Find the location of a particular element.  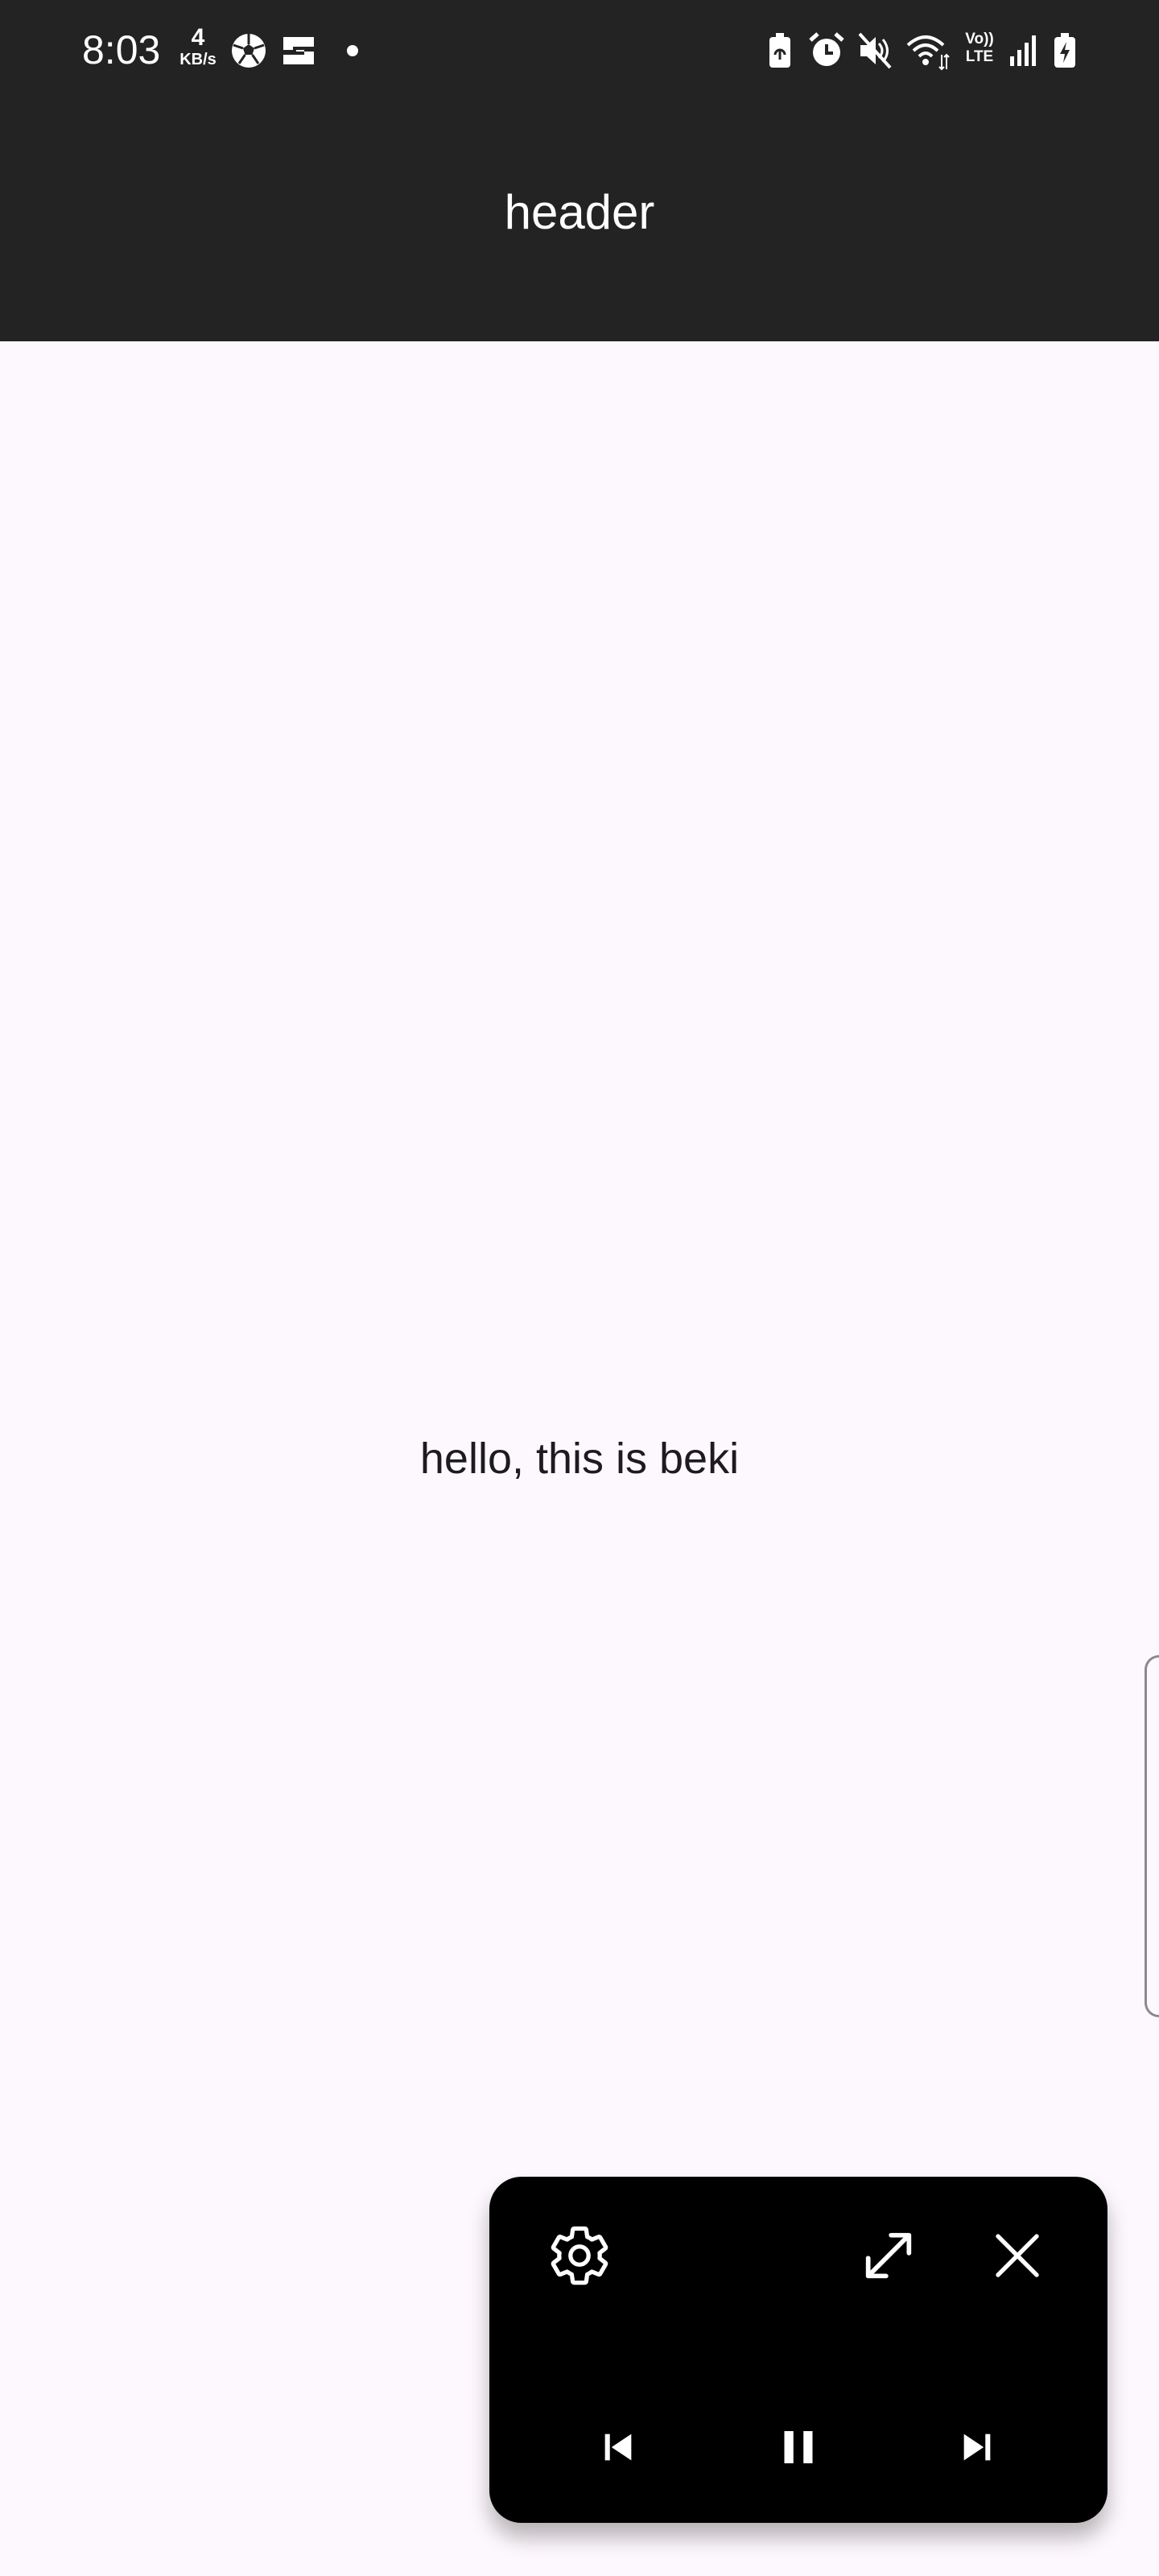

edge-panel-handle is located at coordinates (1152, 1836).